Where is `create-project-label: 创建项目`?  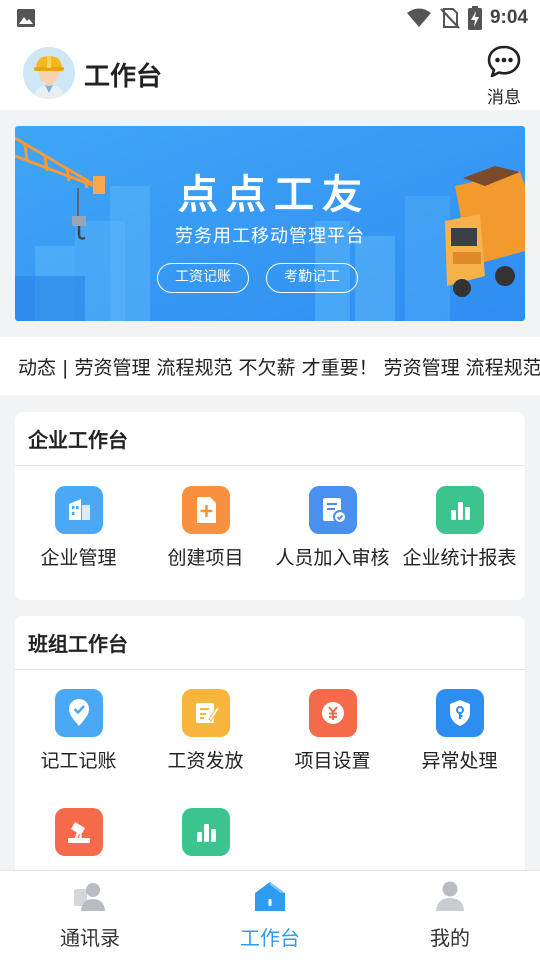
create-project-label: 创建项目 is located at coordinates (205, 558).